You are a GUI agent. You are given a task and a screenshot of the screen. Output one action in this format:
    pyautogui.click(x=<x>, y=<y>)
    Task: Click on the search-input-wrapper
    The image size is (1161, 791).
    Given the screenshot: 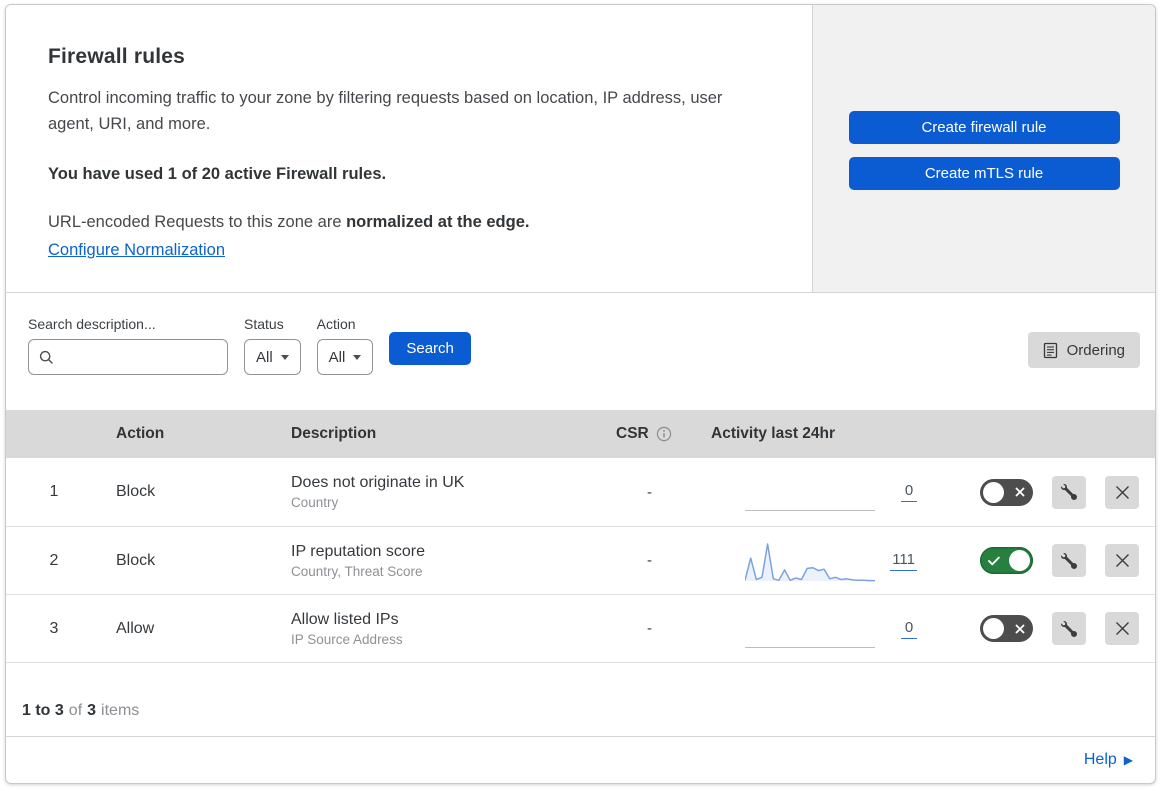 What is the action you would take?
    pyautogui.click(x=128, y=357)
    